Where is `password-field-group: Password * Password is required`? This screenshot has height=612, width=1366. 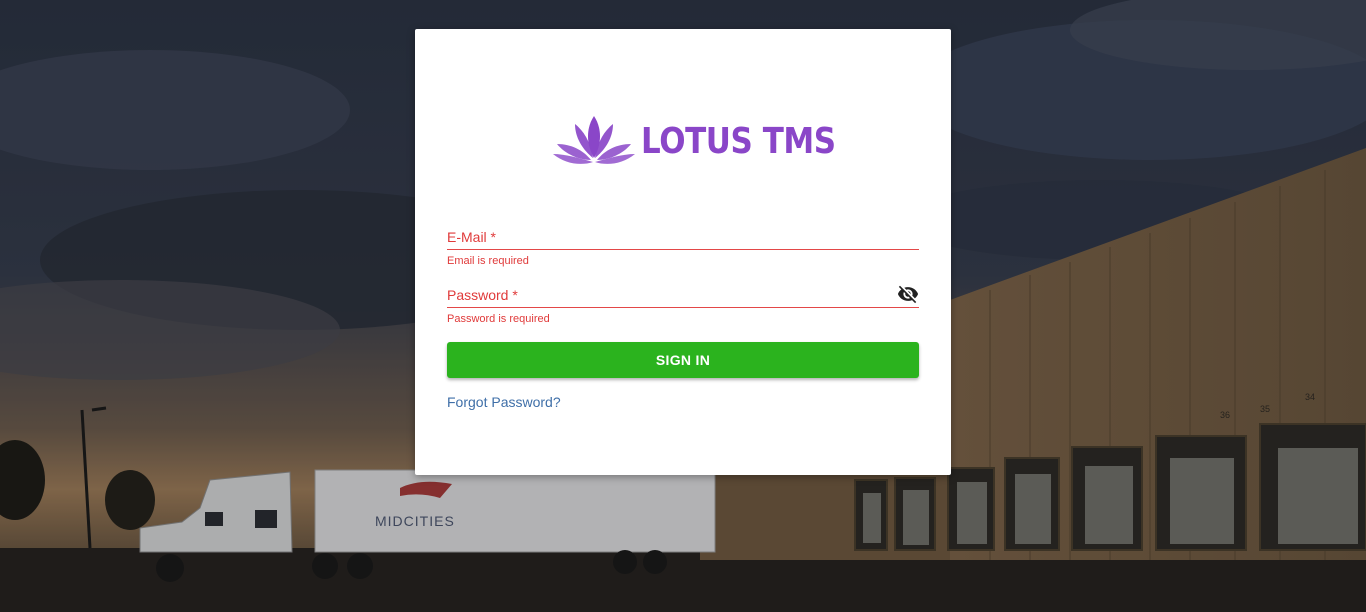
password-field-group: Password * Password is required is located at coordinates (683, 304).